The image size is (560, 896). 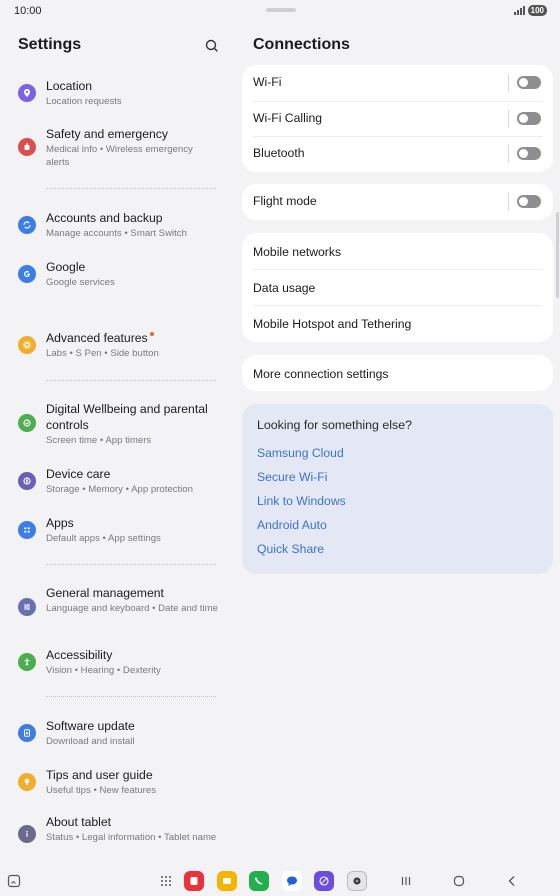 What do you see at coordinates (90, 726) in the screenshot?
I see `menu-item-label: Software update` at bounding box center [90, 726].